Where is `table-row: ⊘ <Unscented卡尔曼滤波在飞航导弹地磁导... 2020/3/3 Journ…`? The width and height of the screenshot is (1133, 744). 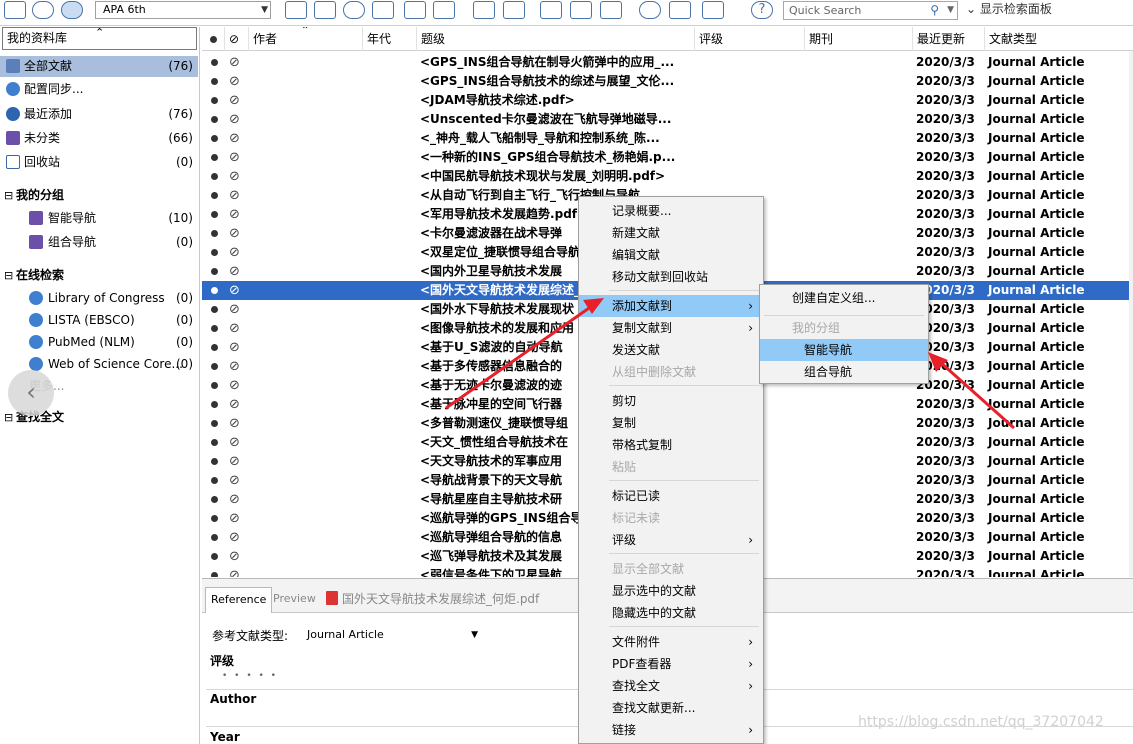
table-row: ⊘ <Unscented卡尔曼滤波在飞航导弹地磁导... 2020/3/3 Journ… is located at coordinates (667, 119).